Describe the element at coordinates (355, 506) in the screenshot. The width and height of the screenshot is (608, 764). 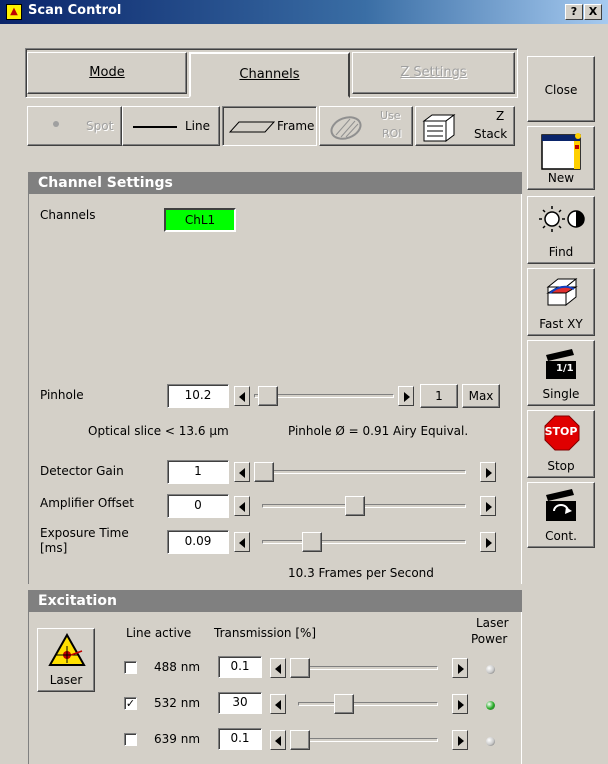
I see `amplifier-offset-slider-thumb` at that location.